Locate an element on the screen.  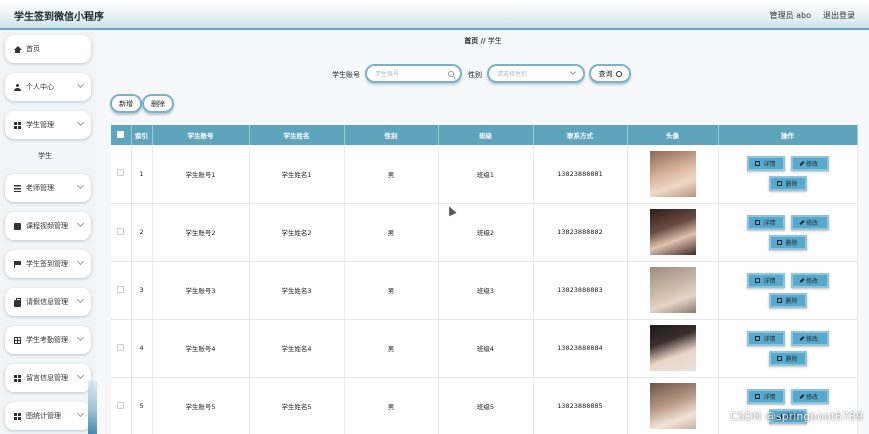
sidebar-item-label: 图统计管理 is located at coordinates (43, 416).